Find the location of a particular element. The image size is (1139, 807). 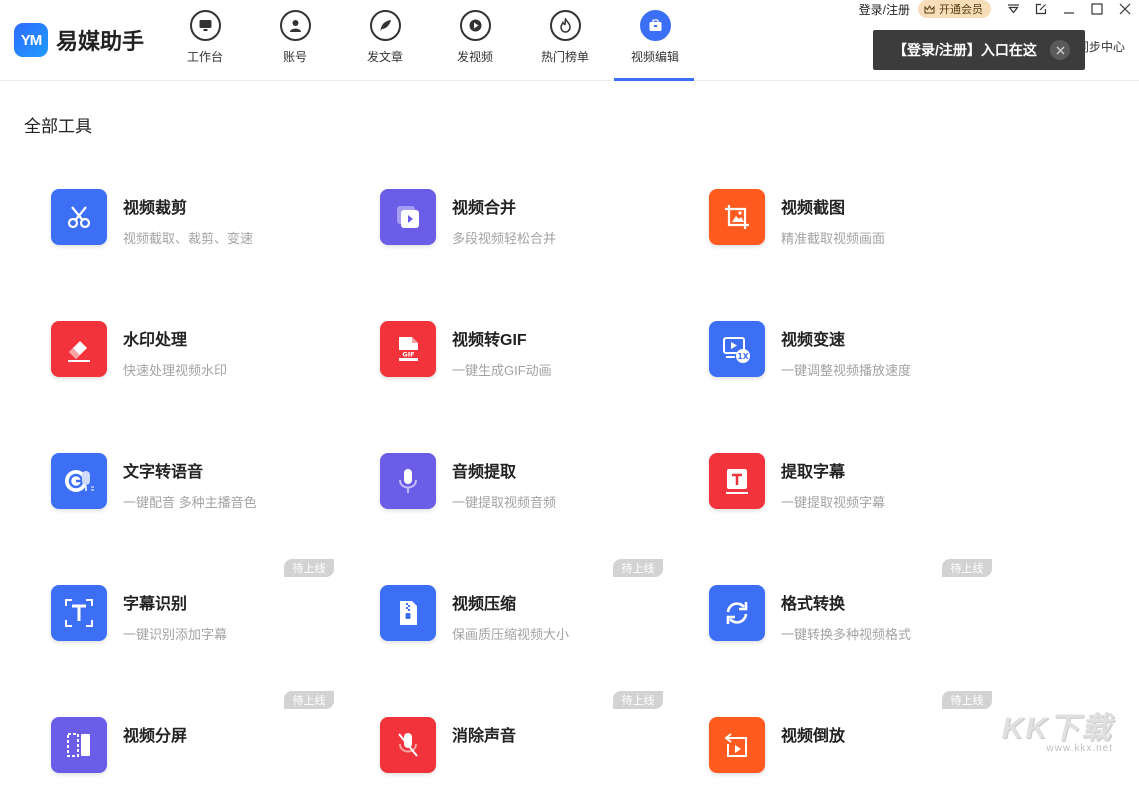

tool-card-remove-sound: 消除声音 is located at coordinates (525, 762).